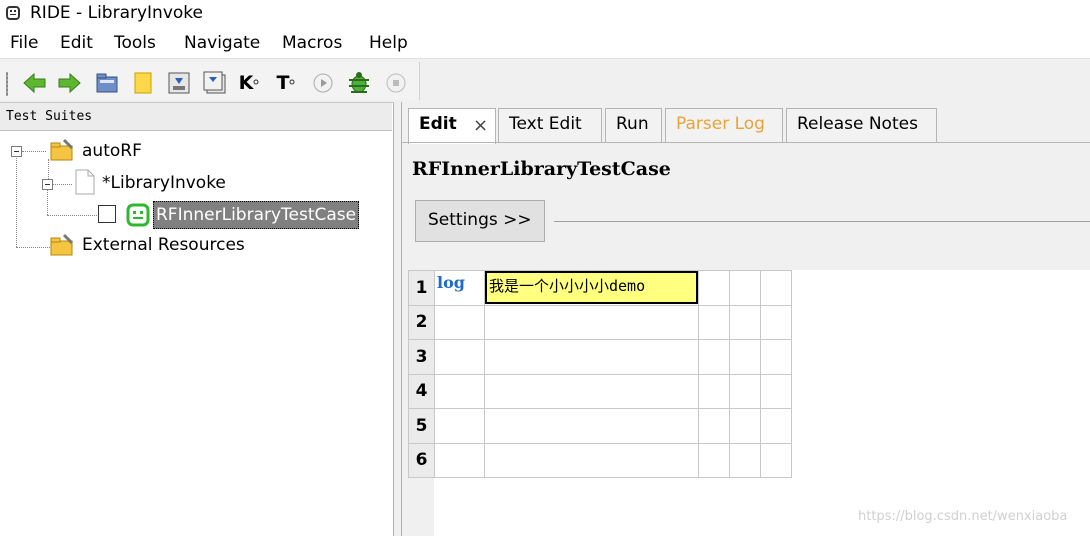 This screenshot has height=536, width=1090. What do you see at coordinates (283, 83) in the screenshot?
I see `search-tests-glyph: T` at bounding box center [283, 83].